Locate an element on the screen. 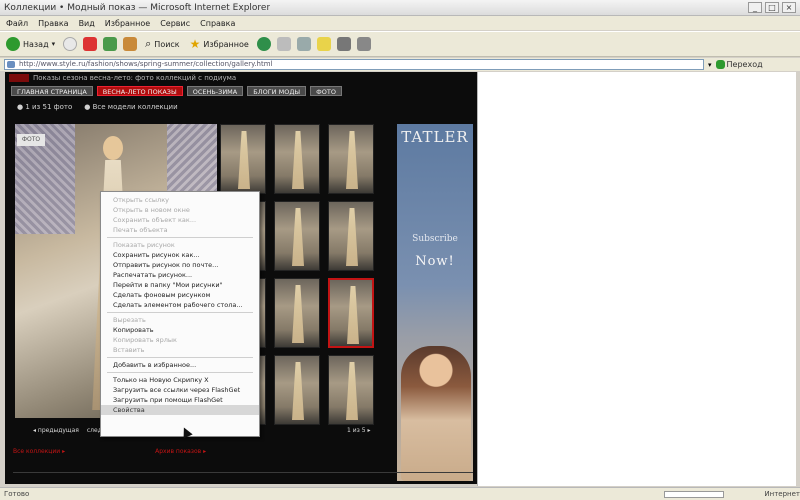 The height and width of the screenshot is (500, 800). messenger-icon is located at coordinates (363, 44).